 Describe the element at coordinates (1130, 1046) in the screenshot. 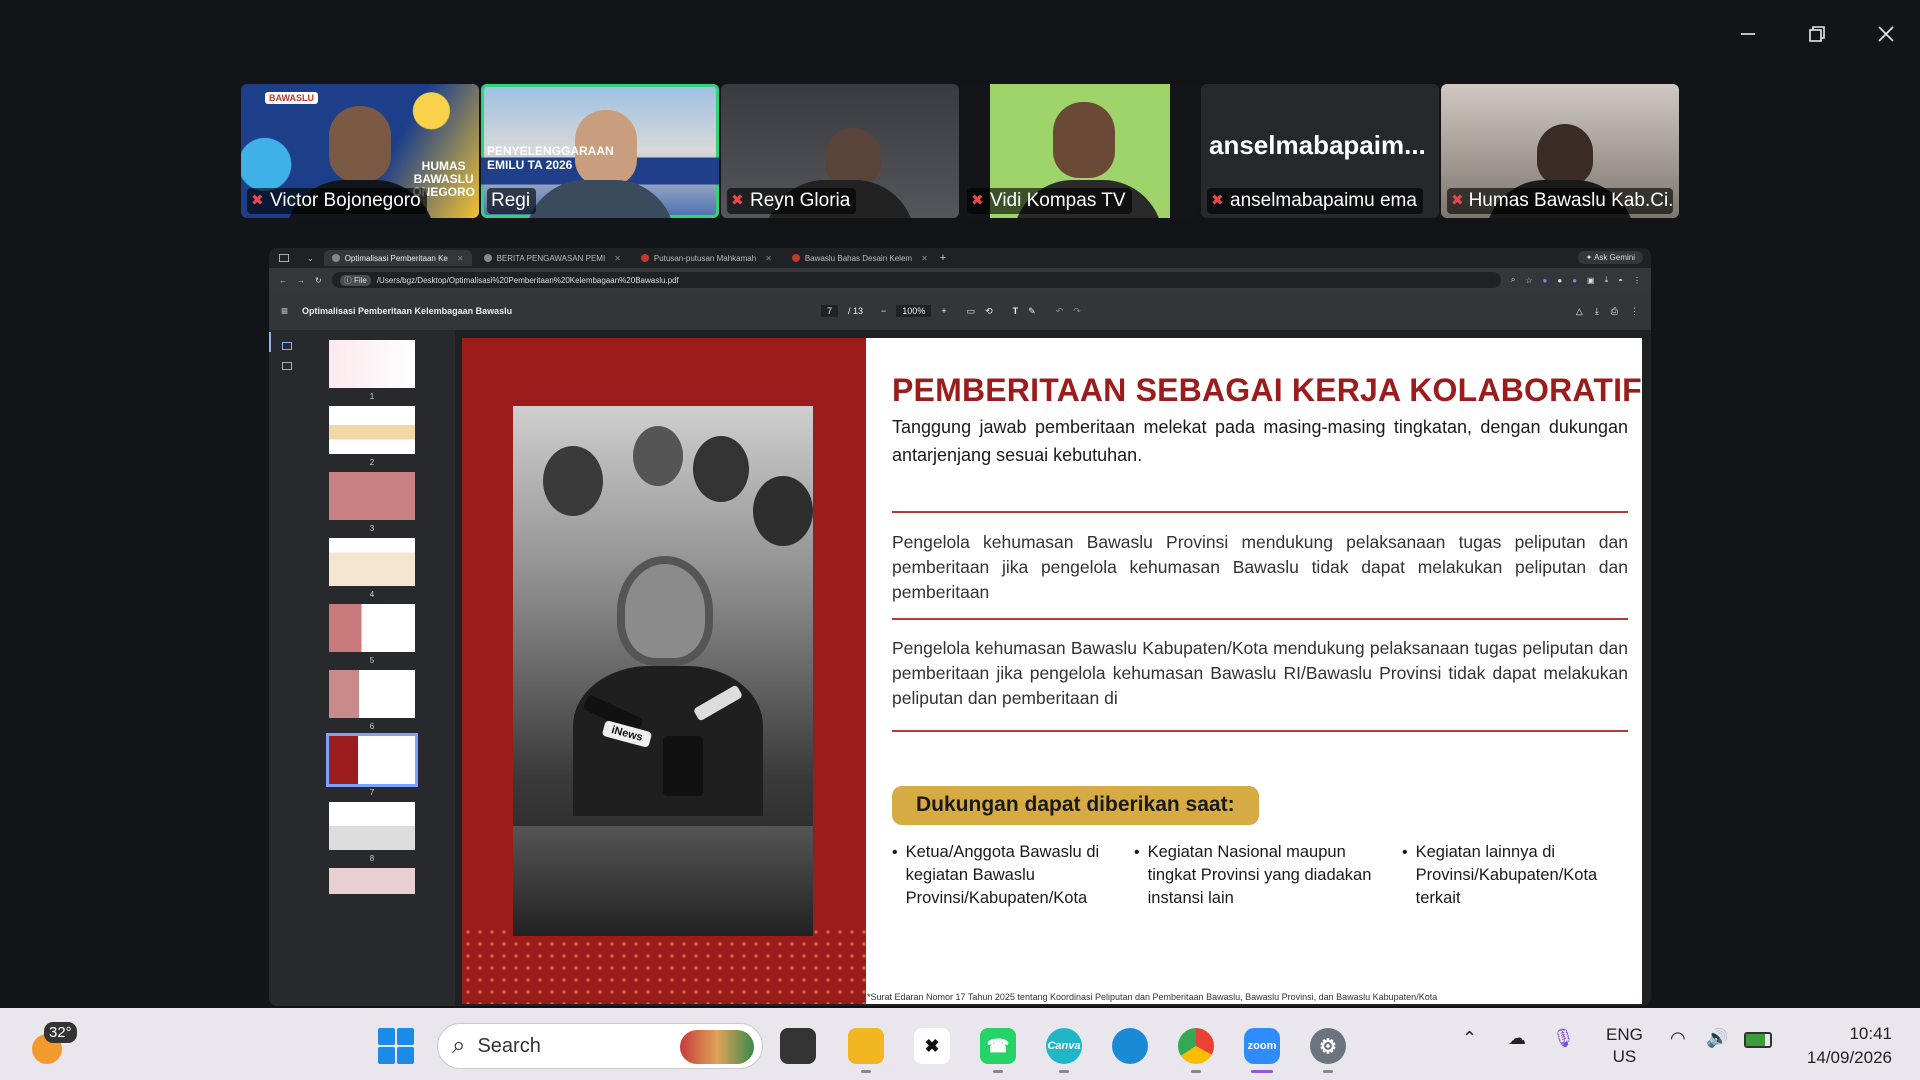

I see `edge-icon` at that location.